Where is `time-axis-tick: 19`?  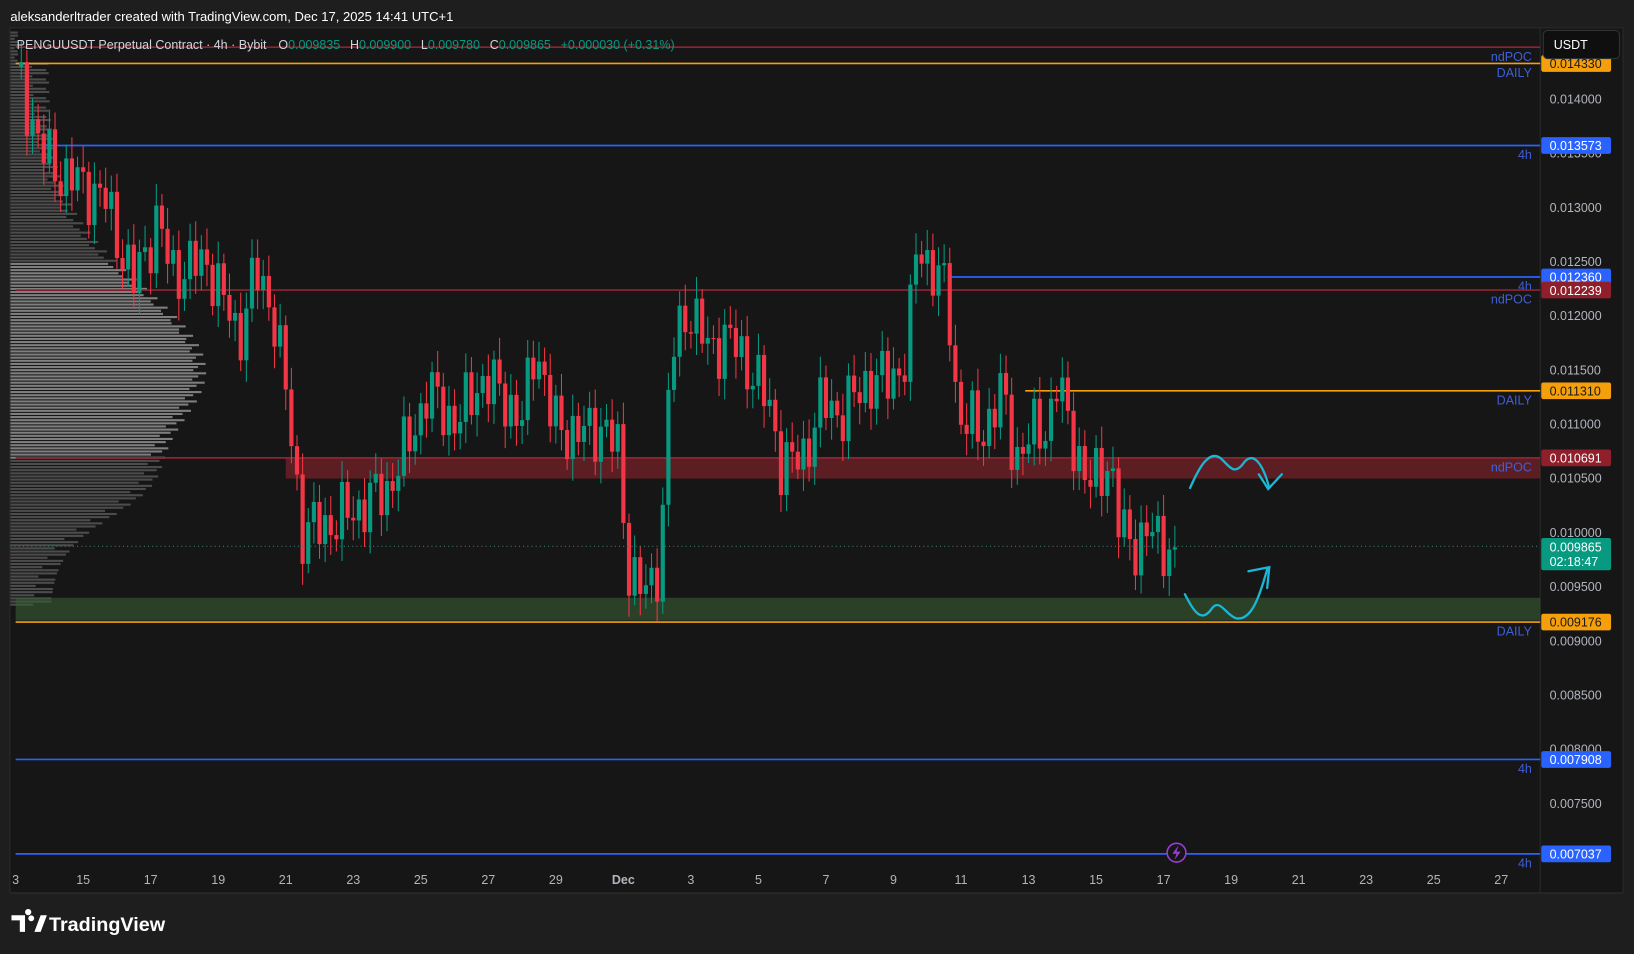
time-axis-tick: 19 is located at coordinates (218, 880).